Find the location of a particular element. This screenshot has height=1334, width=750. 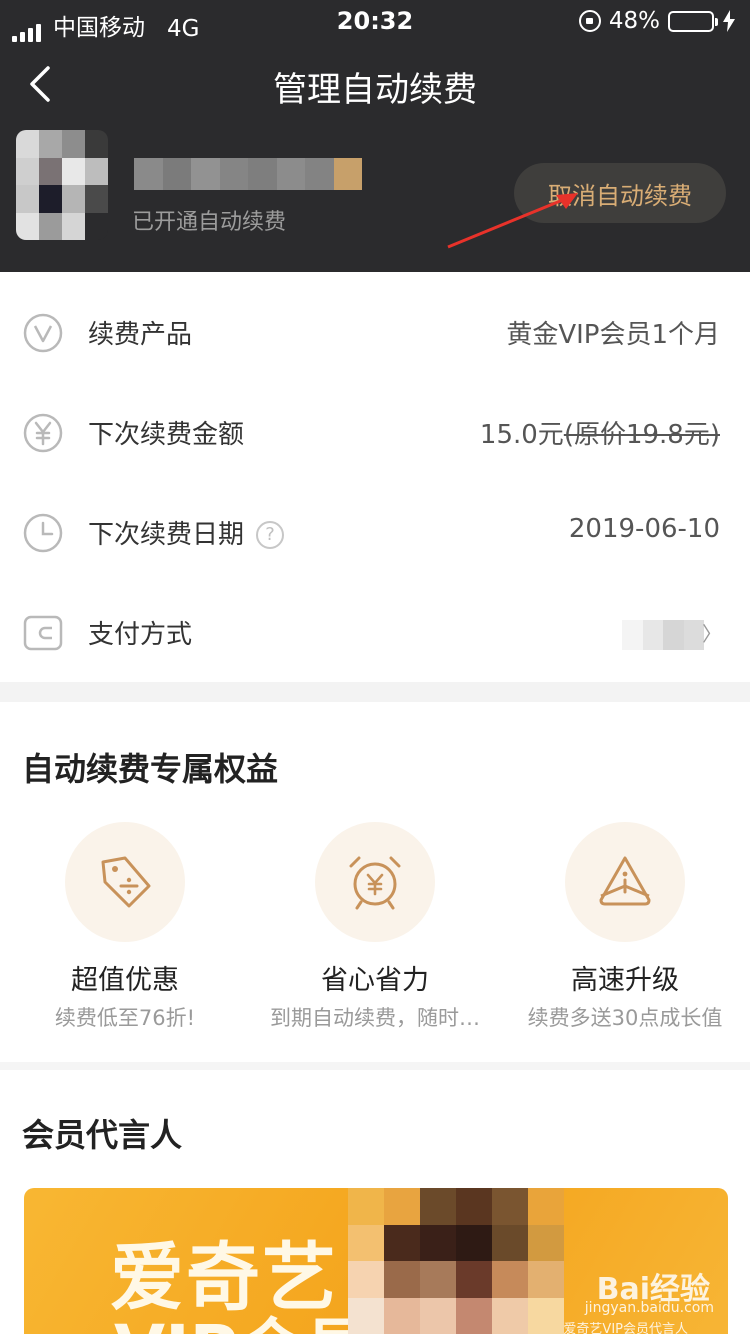

clock-icon is located at coordinates (43, 533).